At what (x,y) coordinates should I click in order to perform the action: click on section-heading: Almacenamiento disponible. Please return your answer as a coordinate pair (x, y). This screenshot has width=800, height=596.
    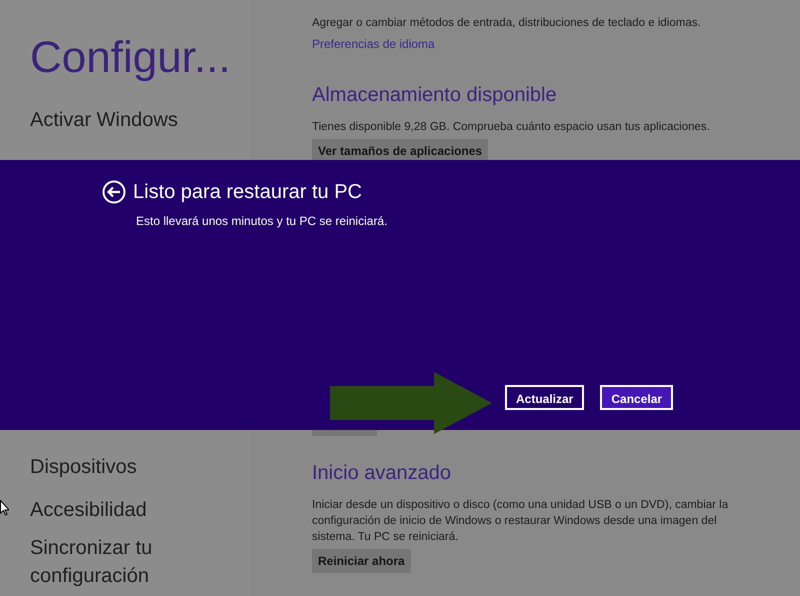
    Looking at the image, I should click on (434, 95).